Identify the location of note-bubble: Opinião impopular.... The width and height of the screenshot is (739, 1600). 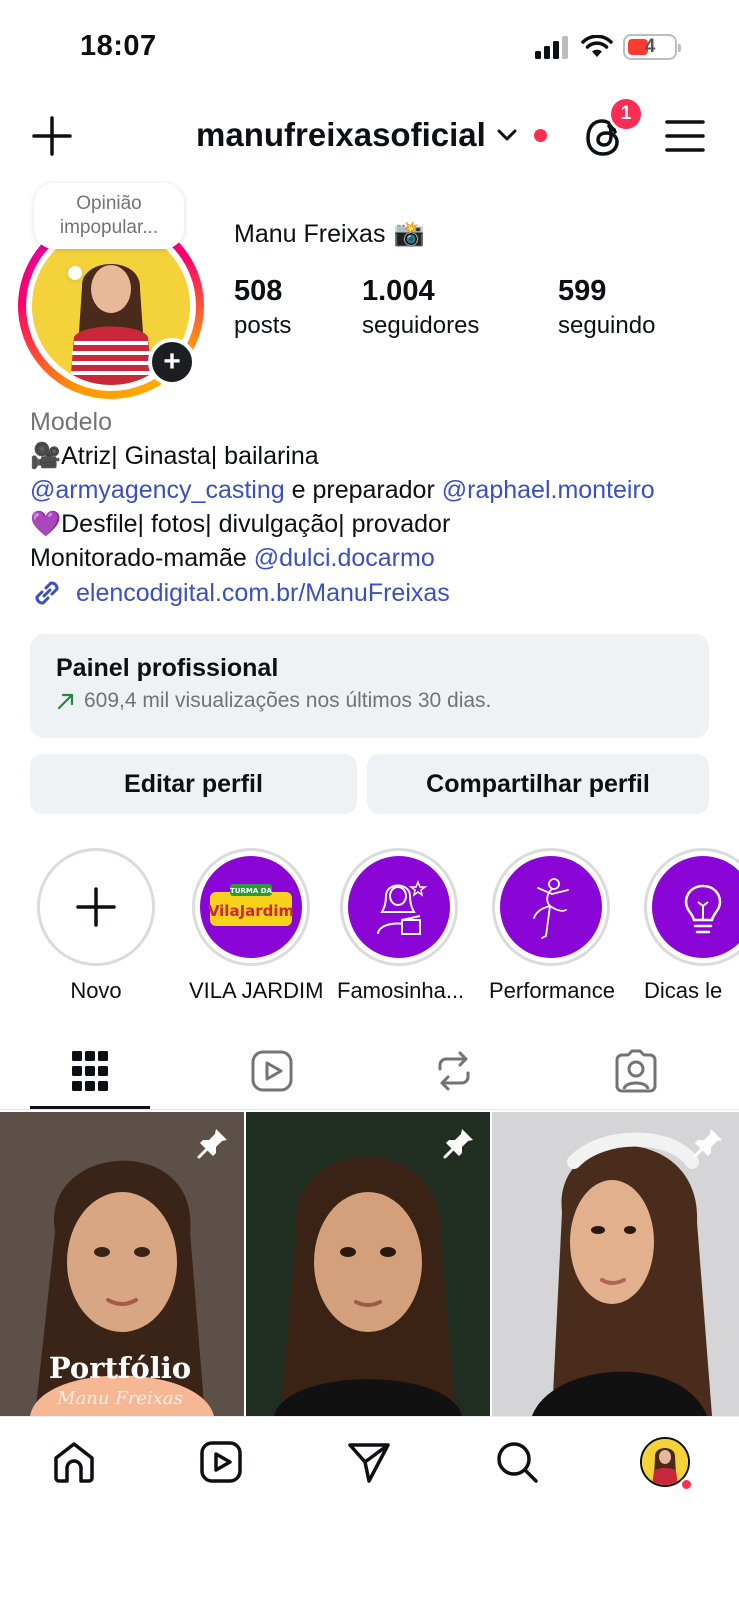
(109, 216).